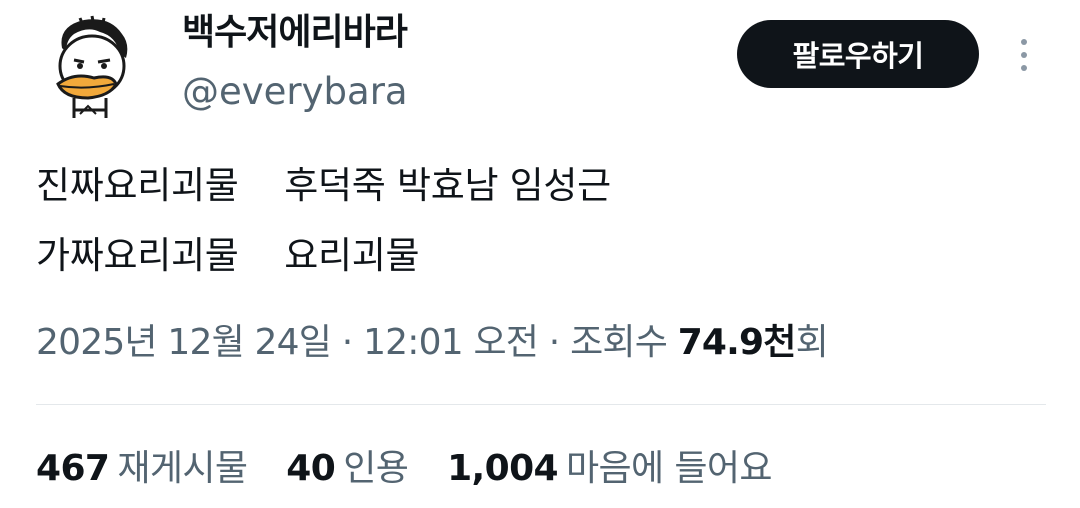 The width and height of the screenshot is (1080, 508). I want to click on quotes-count: 40, so click(311, 468).